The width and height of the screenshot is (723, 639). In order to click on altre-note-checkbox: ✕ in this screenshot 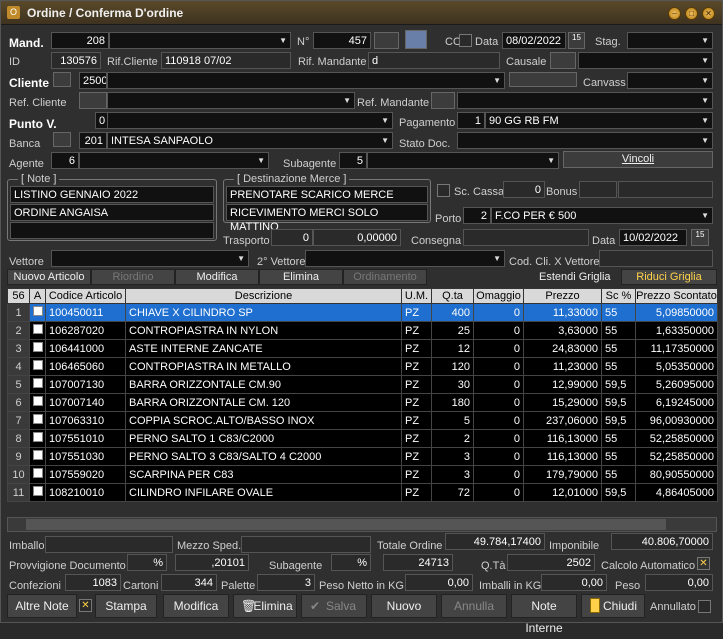, I will do `click(85, 605)`.